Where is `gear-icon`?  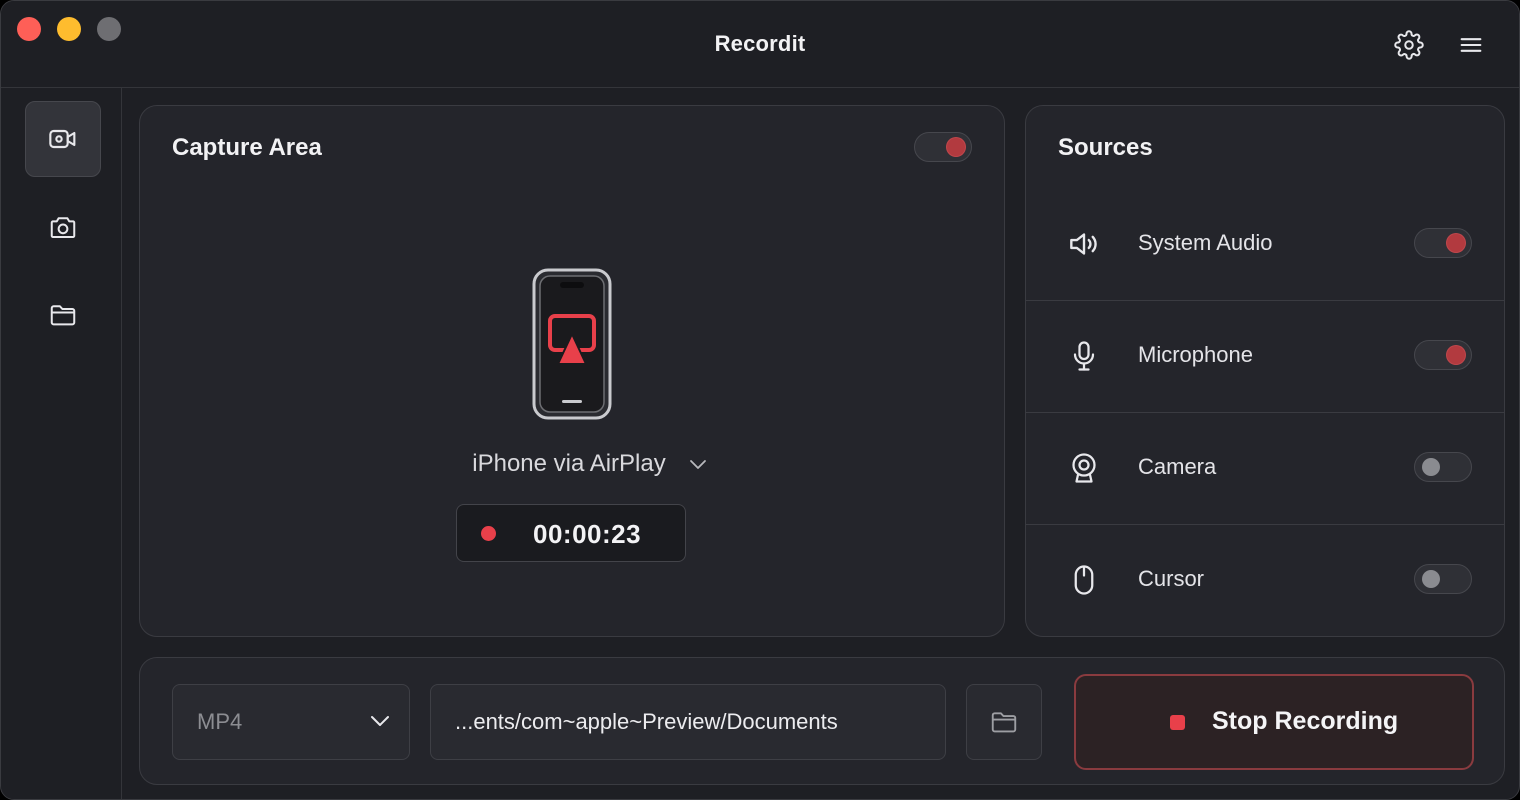
gear-icon is located at coordinates (1409, 45).